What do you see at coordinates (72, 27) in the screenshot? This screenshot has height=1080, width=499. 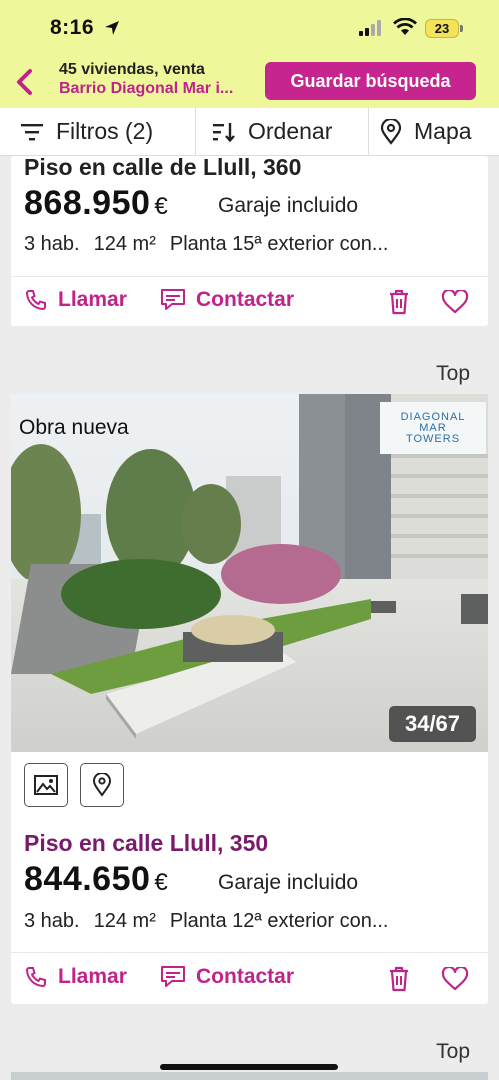 I see `clock: 8:16` at bounding box center [72, 27].